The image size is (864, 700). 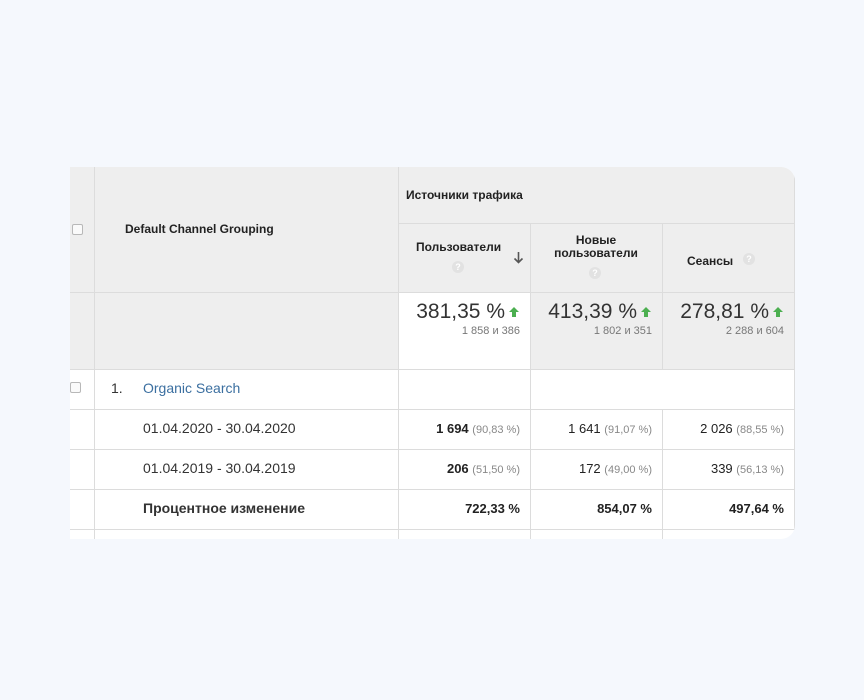 I want to click on column-users-label: Пользователи, so click(x=459, y=247).